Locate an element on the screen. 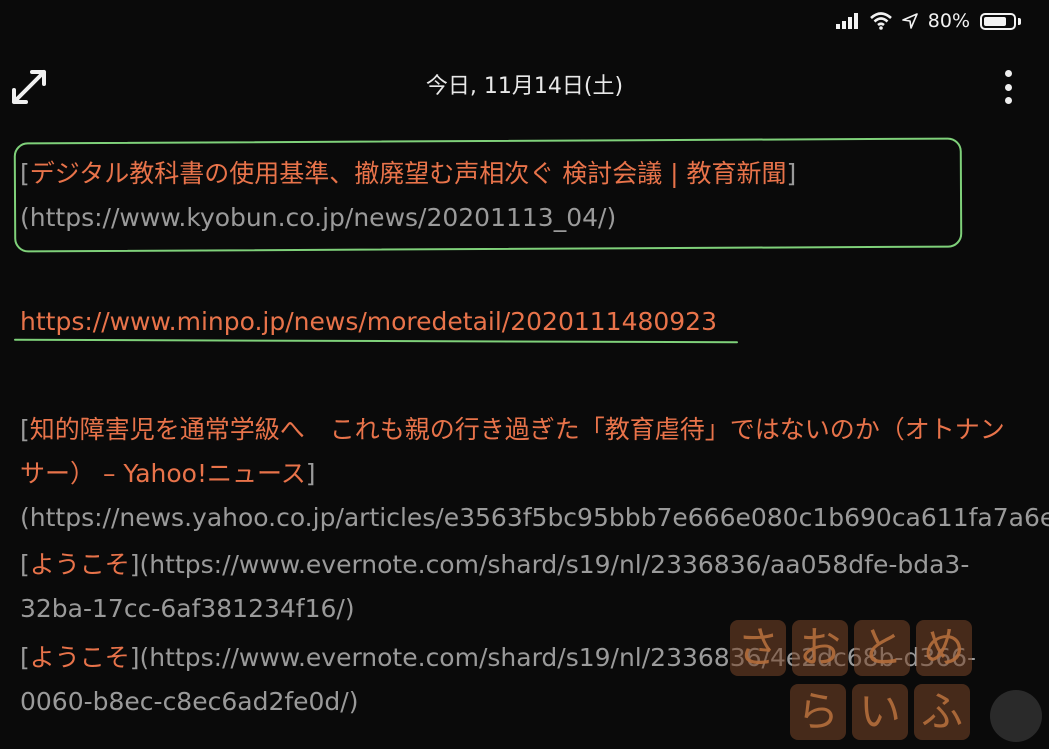  watermark-char: と is located at coordinates (882, 648).